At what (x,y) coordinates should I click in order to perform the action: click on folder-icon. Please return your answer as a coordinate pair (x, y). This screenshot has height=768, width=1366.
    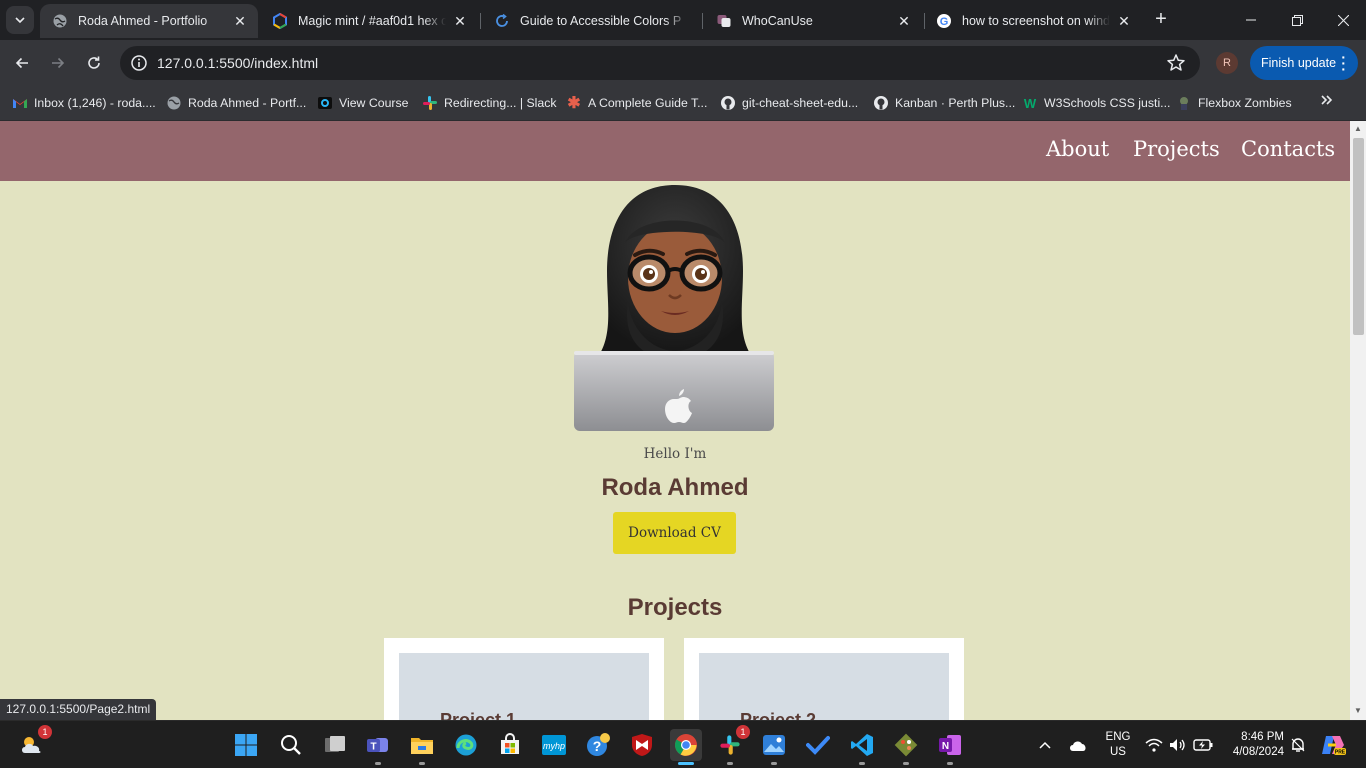
    Looking at the image, I should click on (422, 746).